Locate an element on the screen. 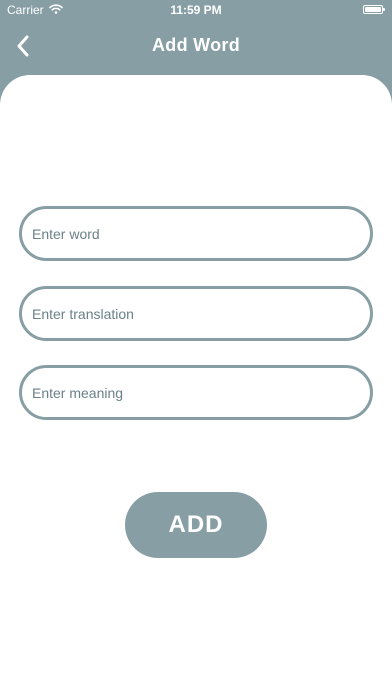 The height and width of the screenshot is (696, 392). translation-input is located at coordinates (196, 313).